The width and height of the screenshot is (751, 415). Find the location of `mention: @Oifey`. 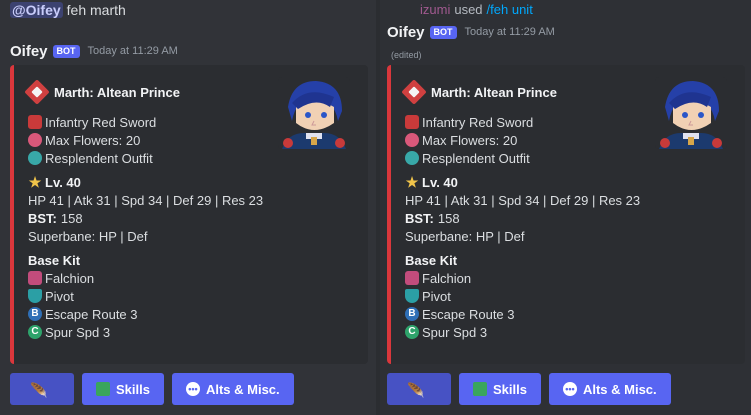

mention: @Oifey is located at coordinates (36, 10).